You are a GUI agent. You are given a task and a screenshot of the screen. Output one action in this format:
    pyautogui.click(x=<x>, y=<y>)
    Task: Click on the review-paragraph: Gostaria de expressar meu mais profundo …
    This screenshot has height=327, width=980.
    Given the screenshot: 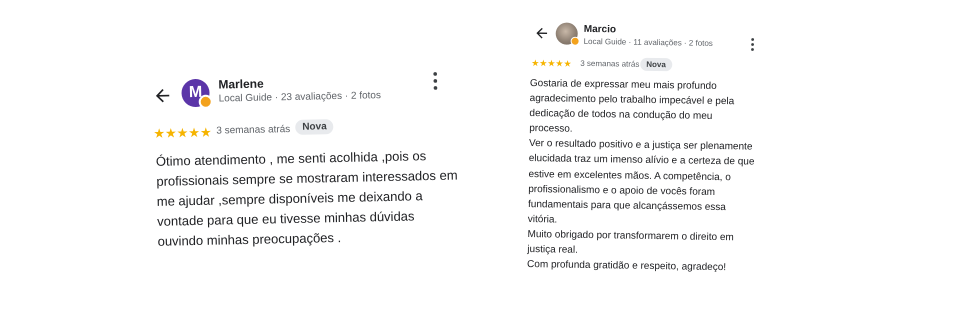 What is the action you would take?
    pyautogui.click(x=632, y=106)
    